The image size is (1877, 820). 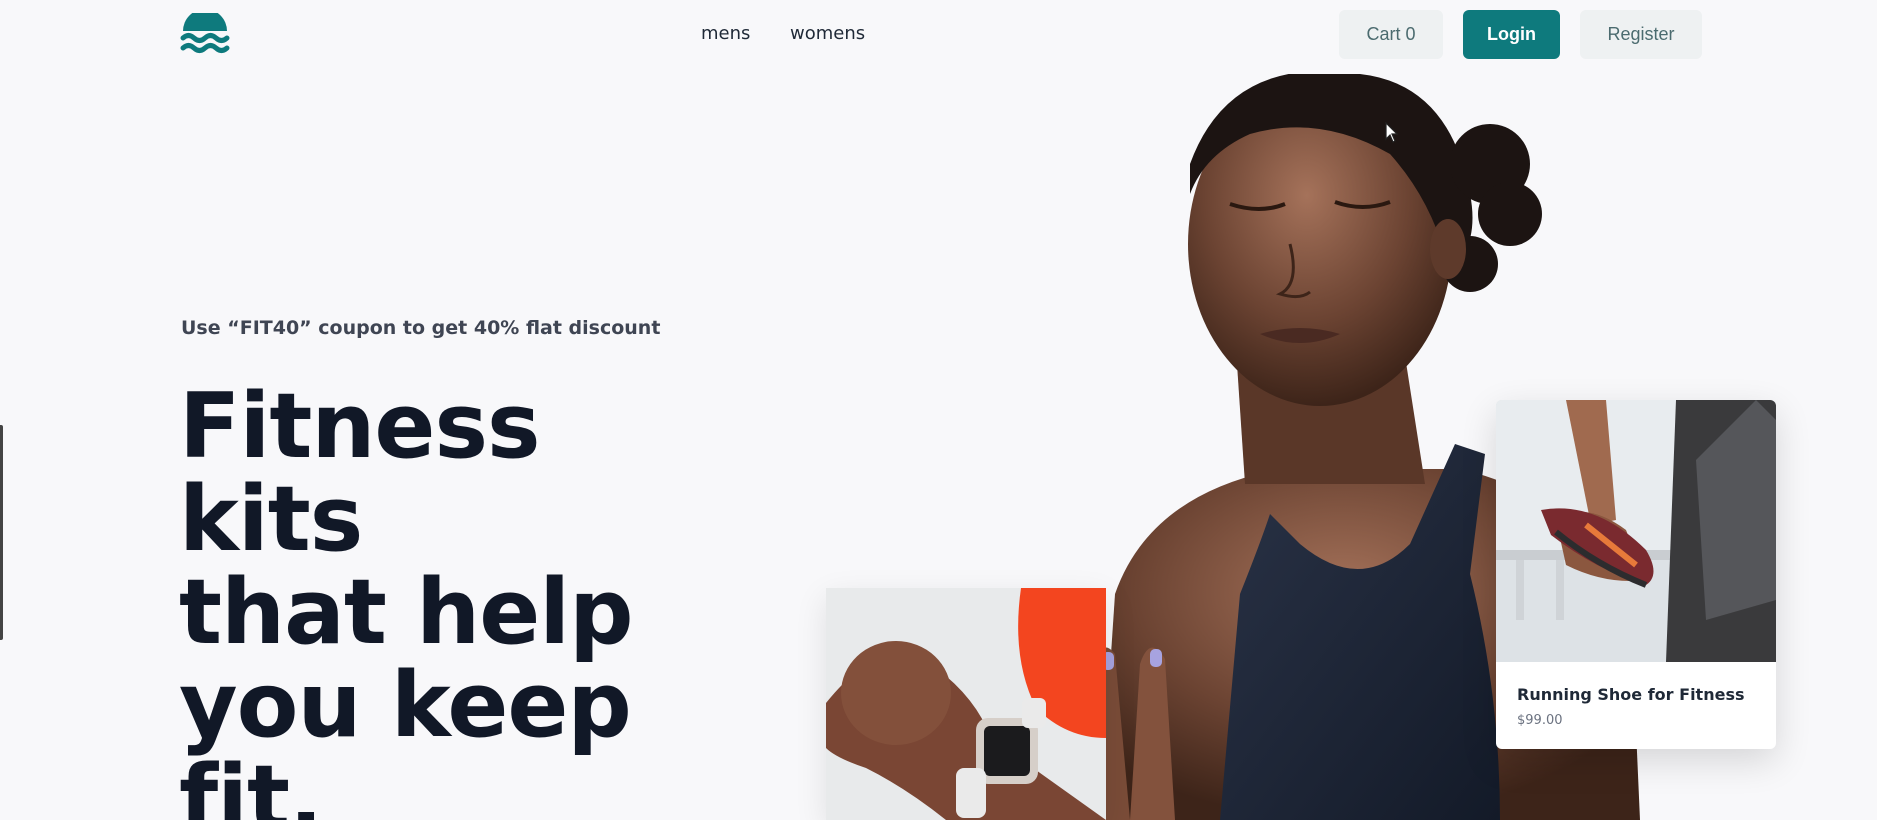 What do you see at coordinates (1540, 720) in the screenshot?
I see `product-price: $99.00` at bounding box center [1540, 720].